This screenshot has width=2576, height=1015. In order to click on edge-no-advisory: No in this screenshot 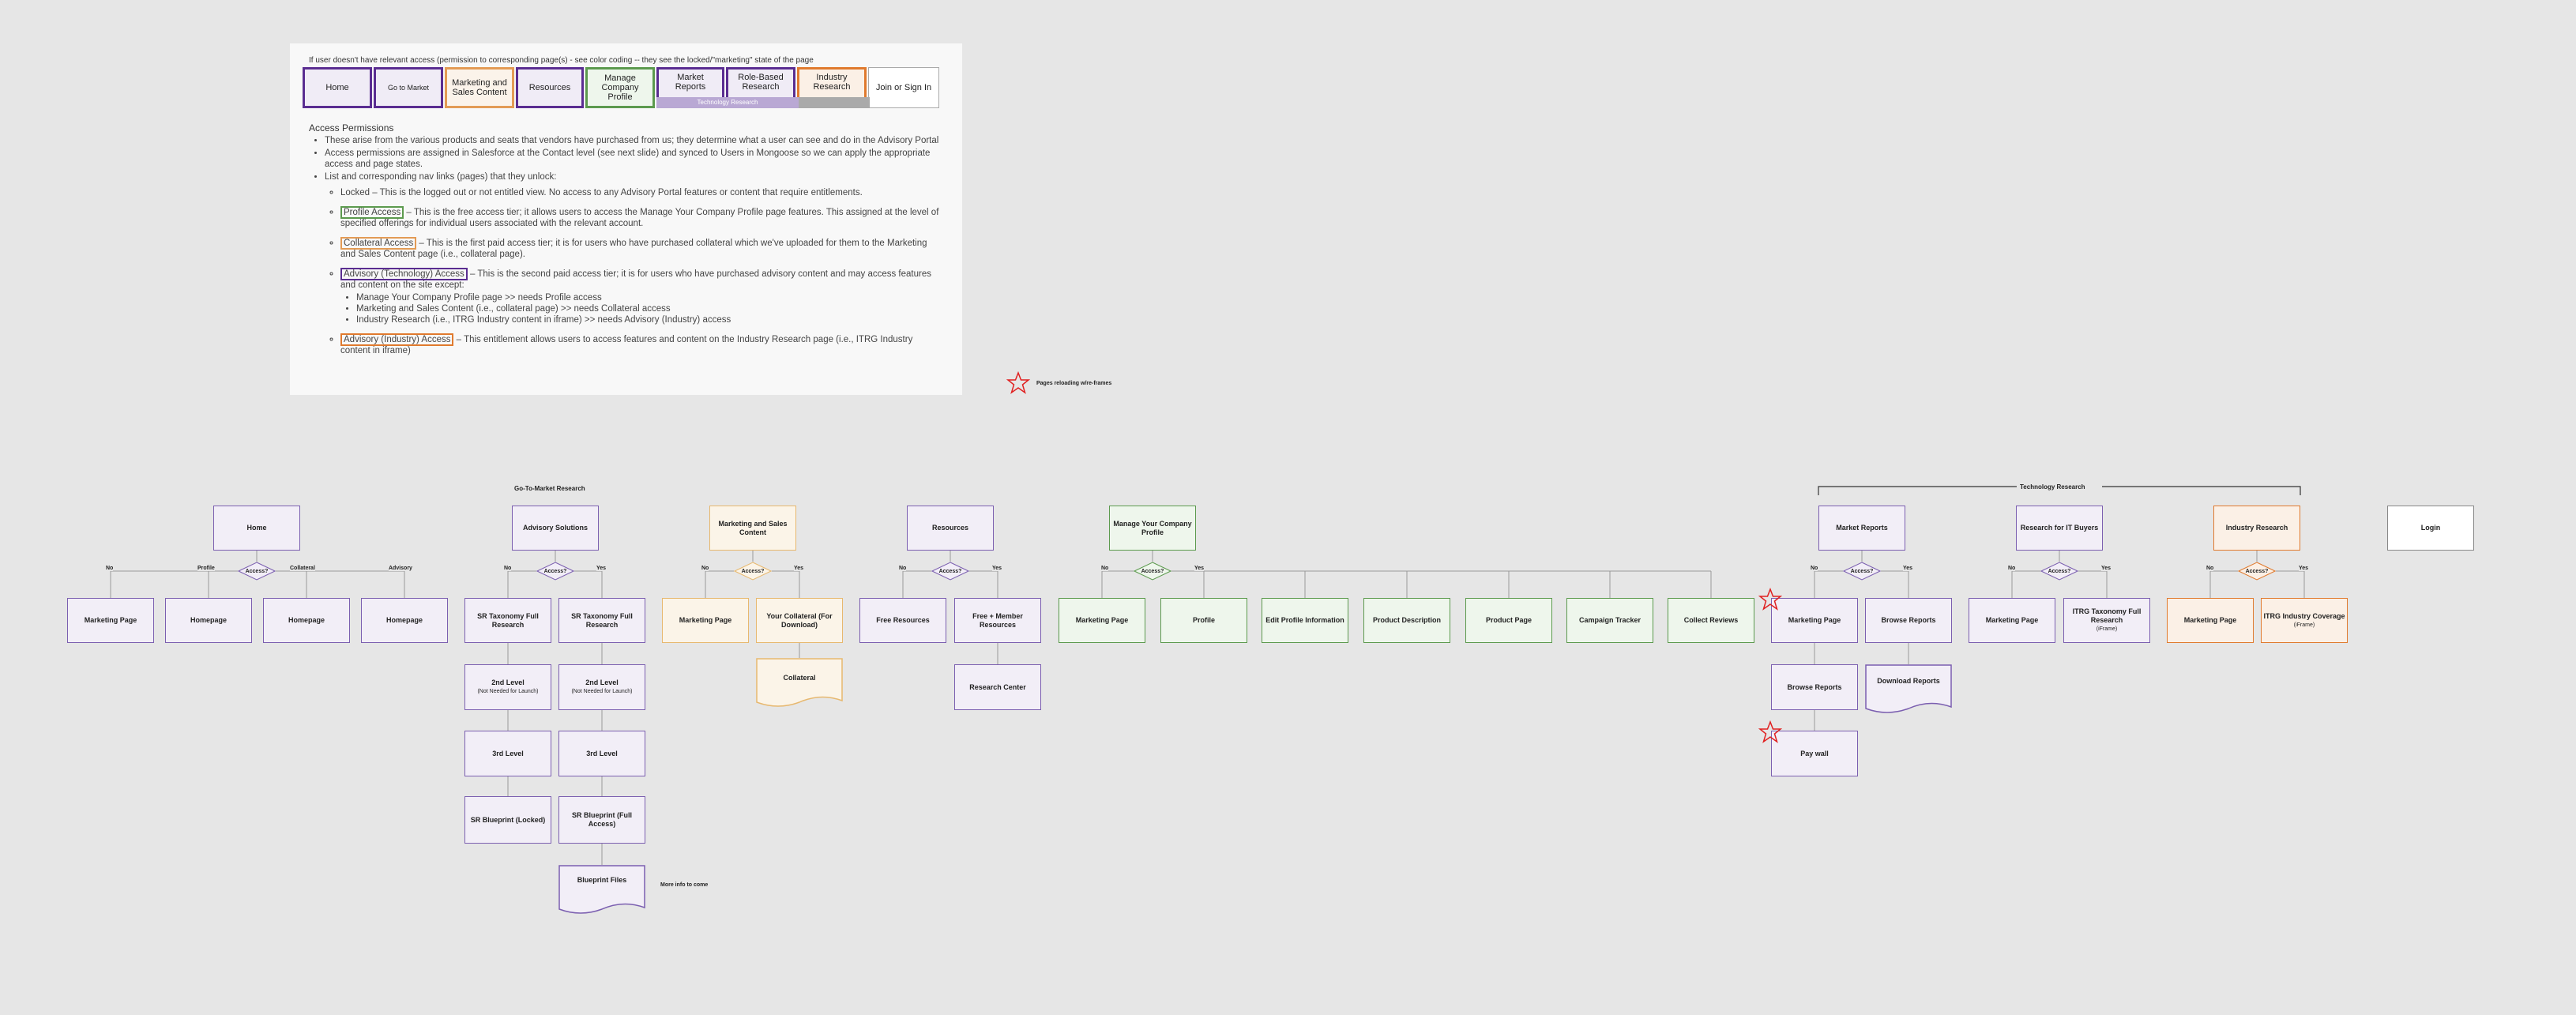, I will do `click(508, 568)`.